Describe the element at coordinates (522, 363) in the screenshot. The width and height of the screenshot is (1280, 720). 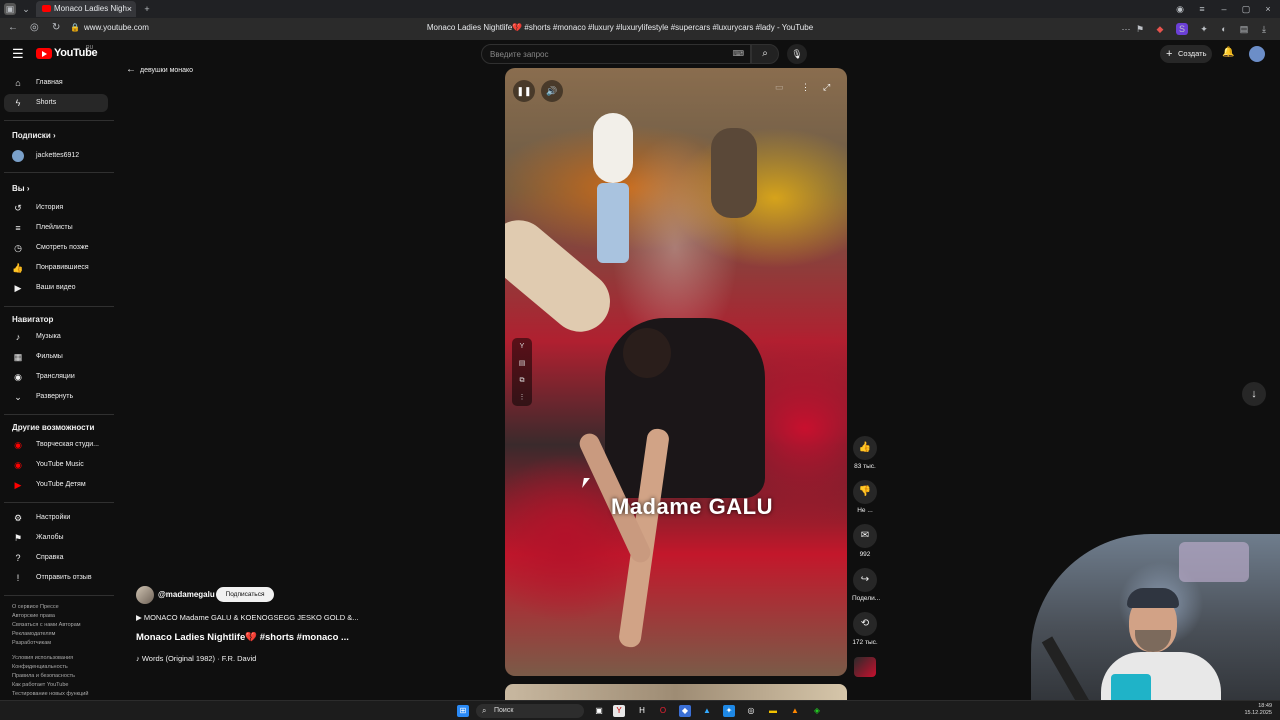
I see `subtitles-icon: ▤` at that location.